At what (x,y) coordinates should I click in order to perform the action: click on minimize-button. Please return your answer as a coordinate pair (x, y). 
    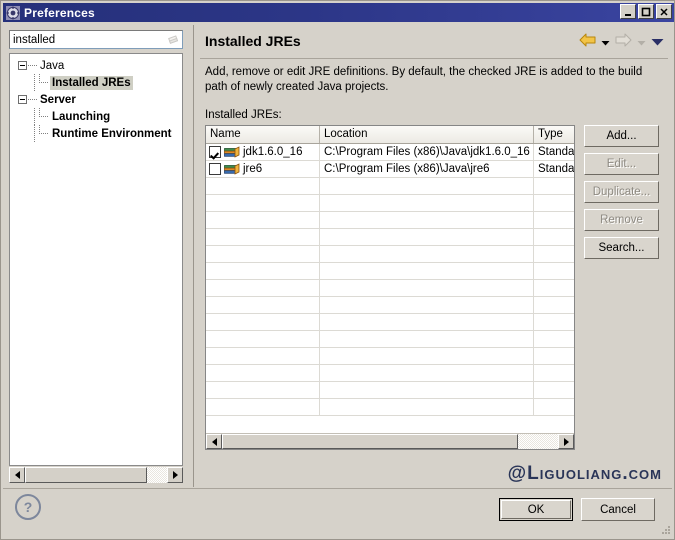
    Looking at the image, I should click on (628, 11).